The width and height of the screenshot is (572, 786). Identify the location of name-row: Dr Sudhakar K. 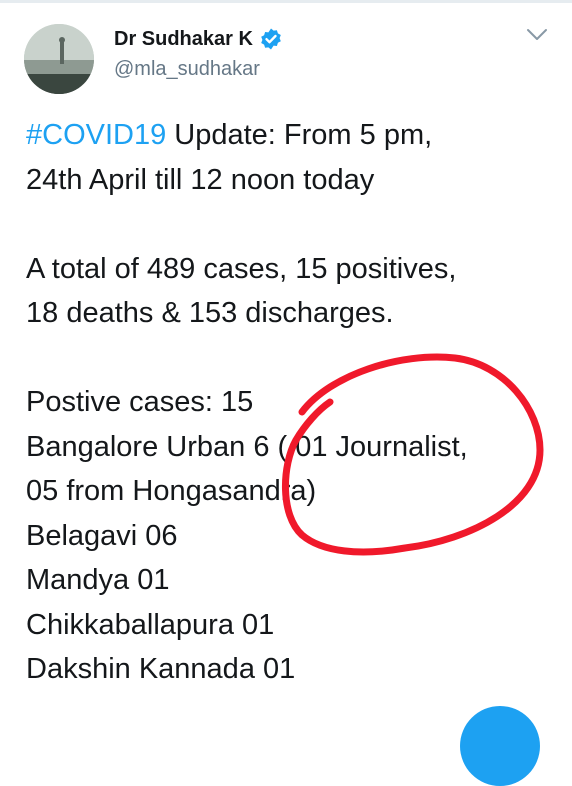
(198, 39).